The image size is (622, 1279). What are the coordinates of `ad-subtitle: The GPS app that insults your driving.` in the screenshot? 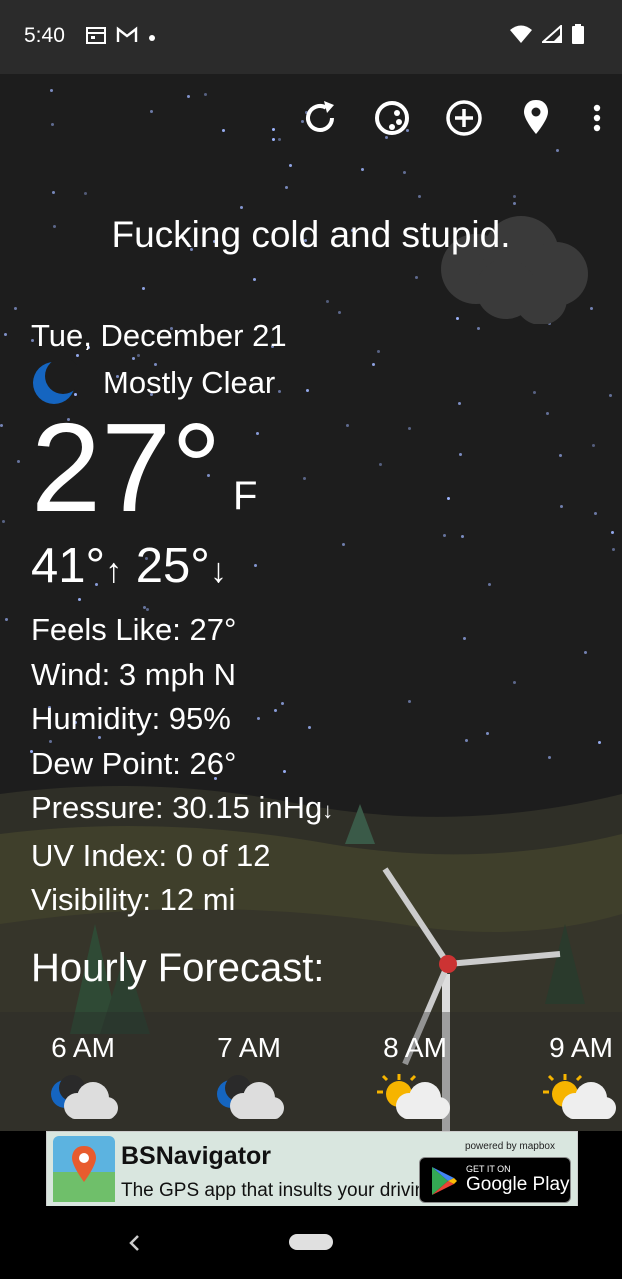 It's located at (281, 1190).